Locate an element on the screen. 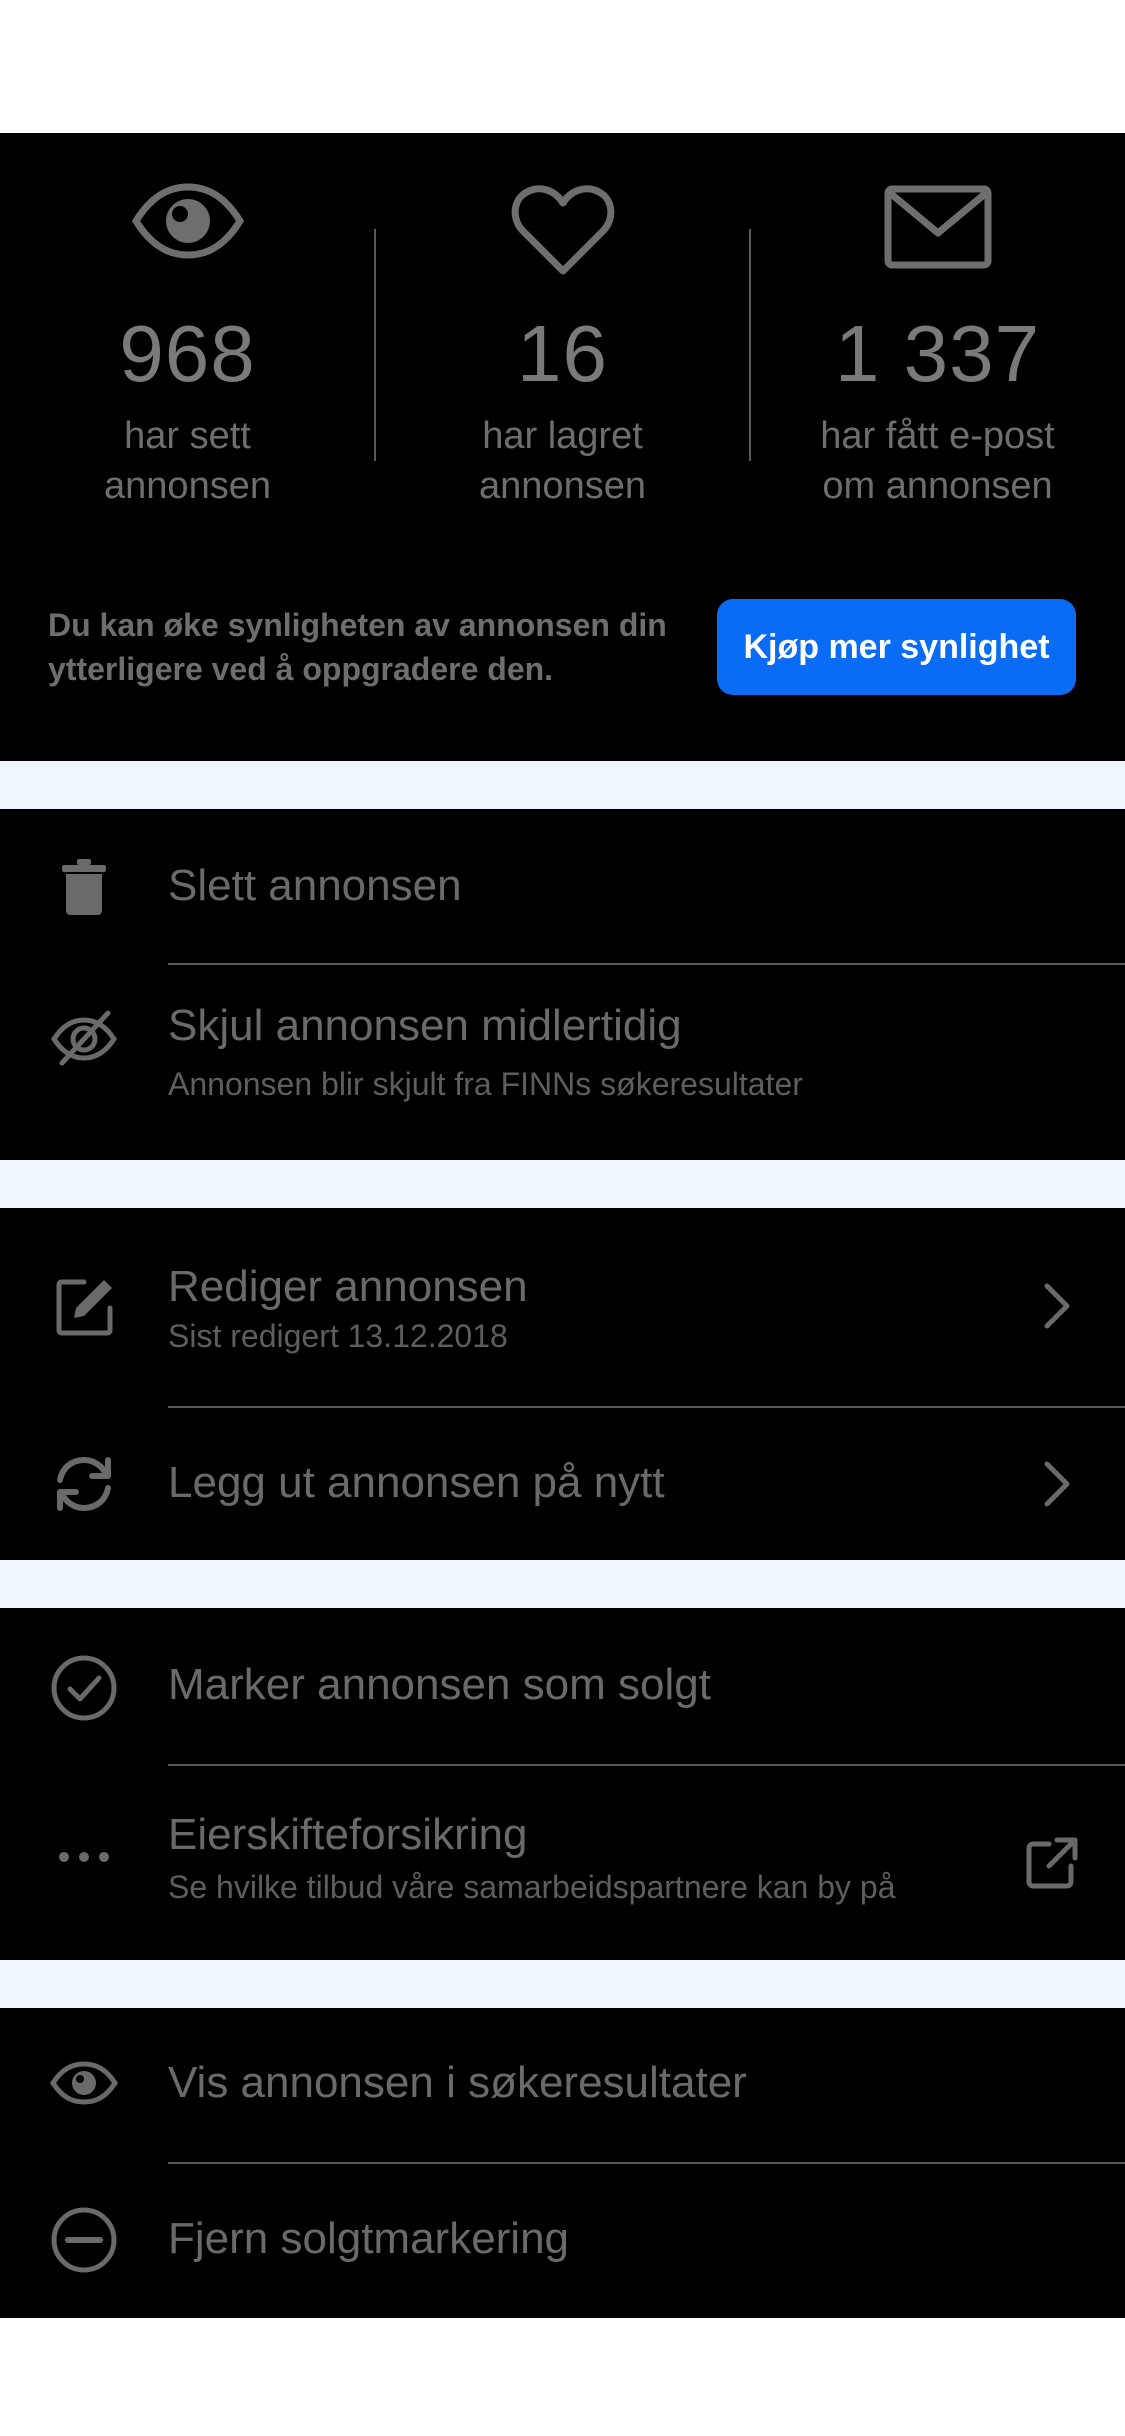  mark-sold-row: Marker annonsen som solgt is located at coordinates (562, 1686).